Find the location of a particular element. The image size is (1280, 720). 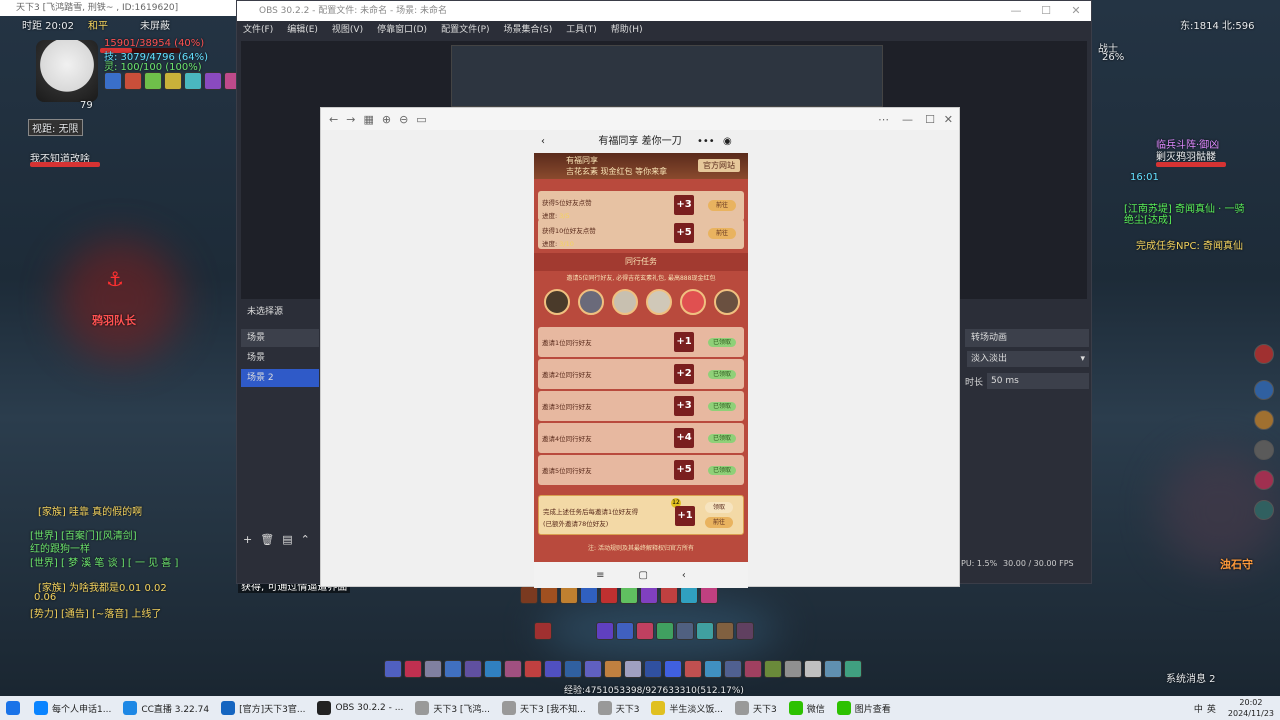

system-msg: 系统消息 2 is located at coordinates (1191, 677).